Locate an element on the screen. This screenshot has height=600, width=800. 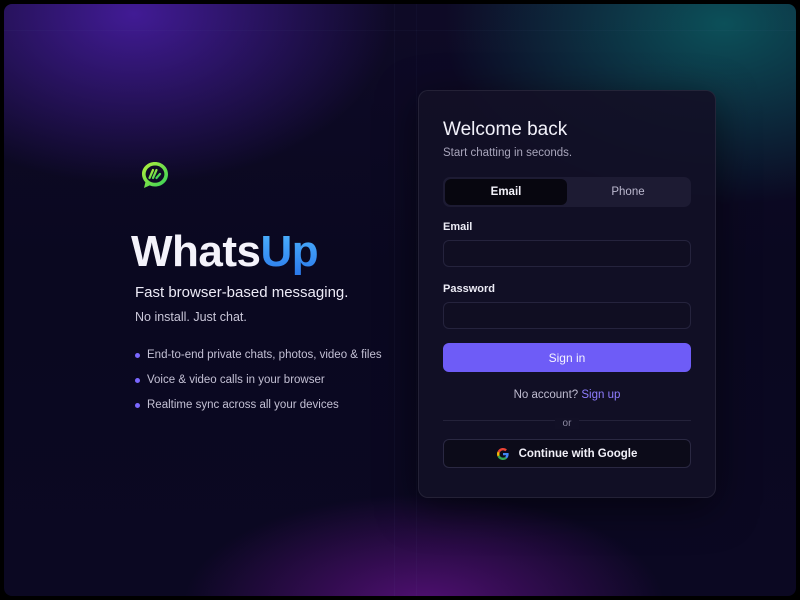
signup-prompt: No account? Sign up is located at coordinates (567, 395).